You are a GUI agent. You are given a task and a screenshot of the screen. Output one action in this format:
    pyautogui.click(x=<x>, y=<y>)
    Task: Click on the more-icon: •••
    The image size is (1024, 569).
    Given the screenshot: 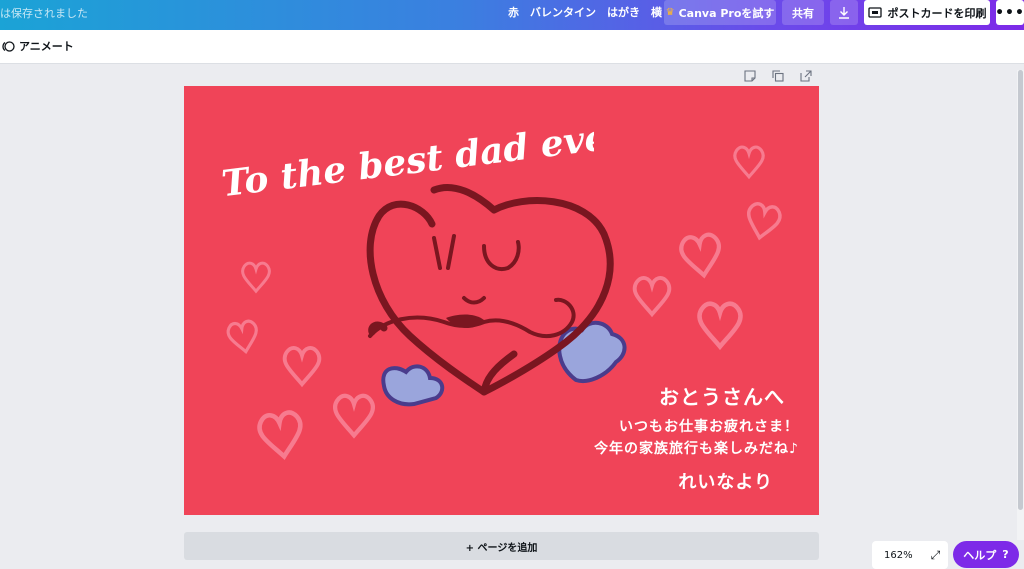 What is the action you would take?
    pyautogui.click(x=1009, y=12)
    